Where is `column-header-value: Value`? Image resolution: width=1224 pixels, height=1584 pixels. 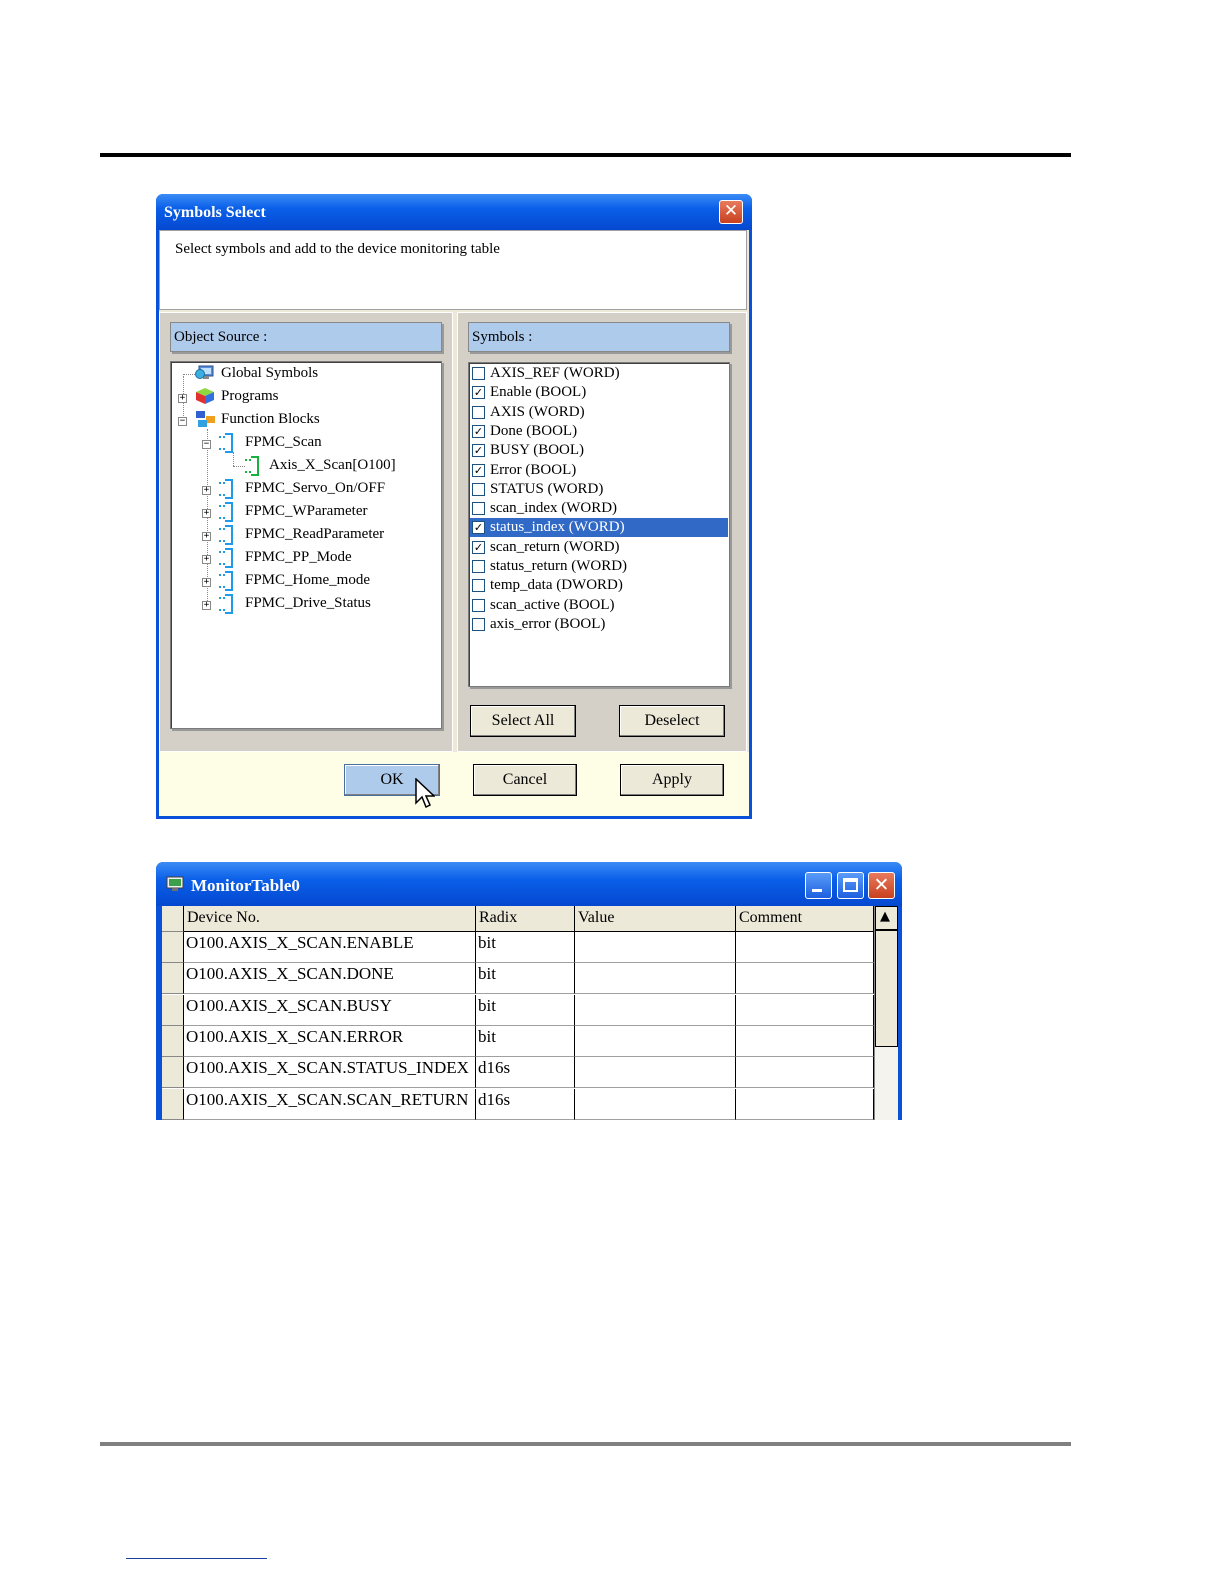 column-header-value: Value is located at coordinates (655, 919).